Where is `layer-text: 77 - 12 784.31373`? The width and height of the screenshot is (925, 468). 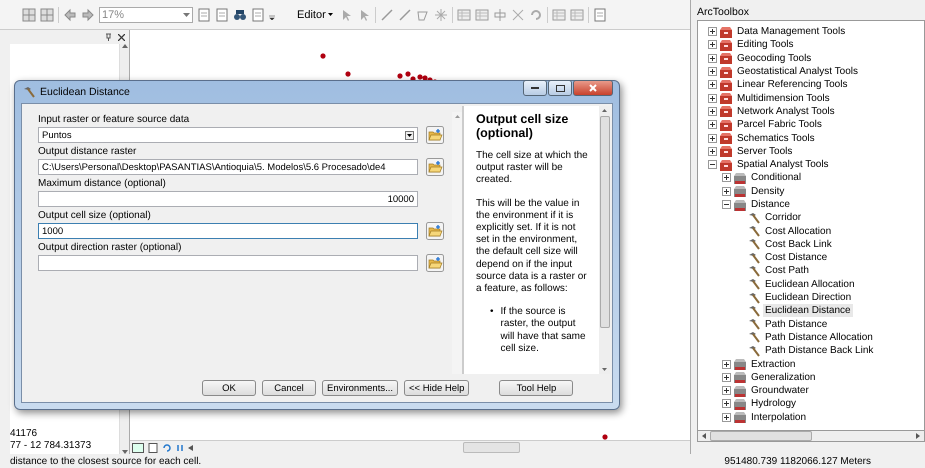
layer-text: 77 - 12 784.31373 is located at coordinates (51, 446).